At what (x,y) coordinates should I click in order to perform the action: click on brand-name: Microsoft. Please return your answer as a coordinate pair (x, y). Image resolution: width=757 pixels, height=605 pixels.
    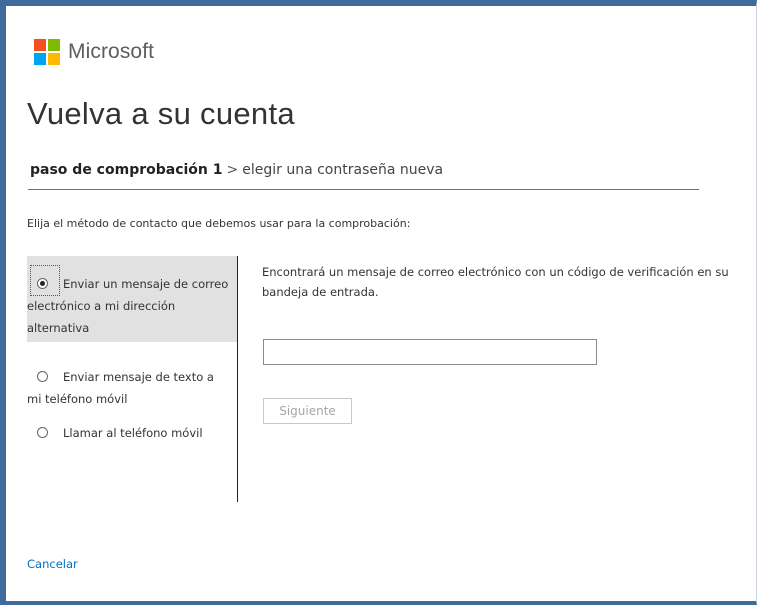
    Looking at the image, I should click on (111, 51).